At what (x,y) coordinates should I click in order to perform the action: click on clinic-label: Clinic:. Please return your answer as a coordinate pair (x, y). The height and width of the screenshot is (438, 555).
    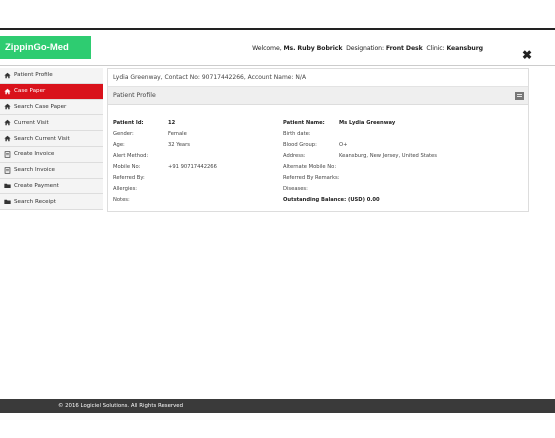
    Looking at the image, I should click on (435, 48).